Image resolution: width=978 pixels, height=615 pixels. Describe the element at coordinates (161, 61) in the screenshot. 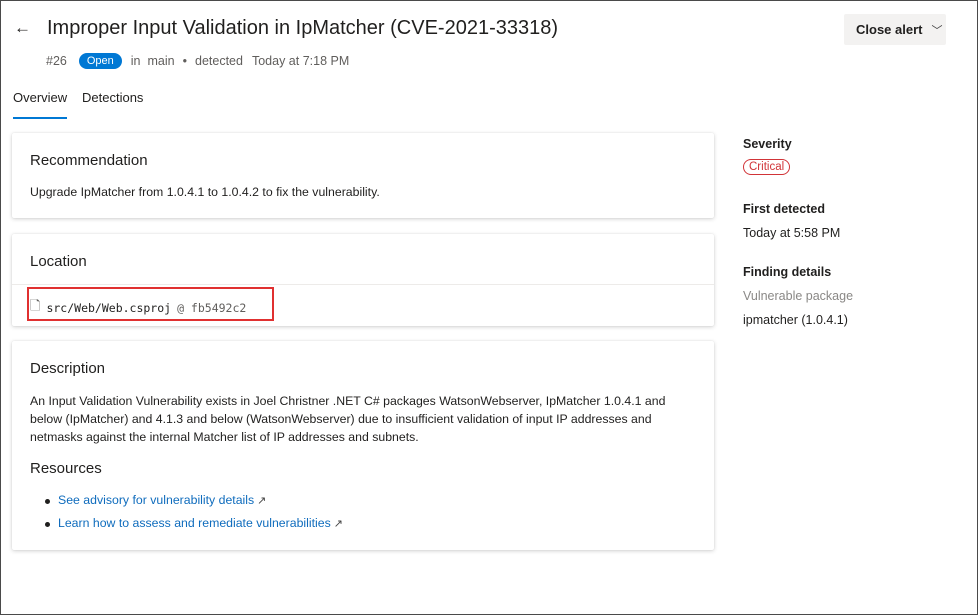

I see `branch-name: main` at that location.